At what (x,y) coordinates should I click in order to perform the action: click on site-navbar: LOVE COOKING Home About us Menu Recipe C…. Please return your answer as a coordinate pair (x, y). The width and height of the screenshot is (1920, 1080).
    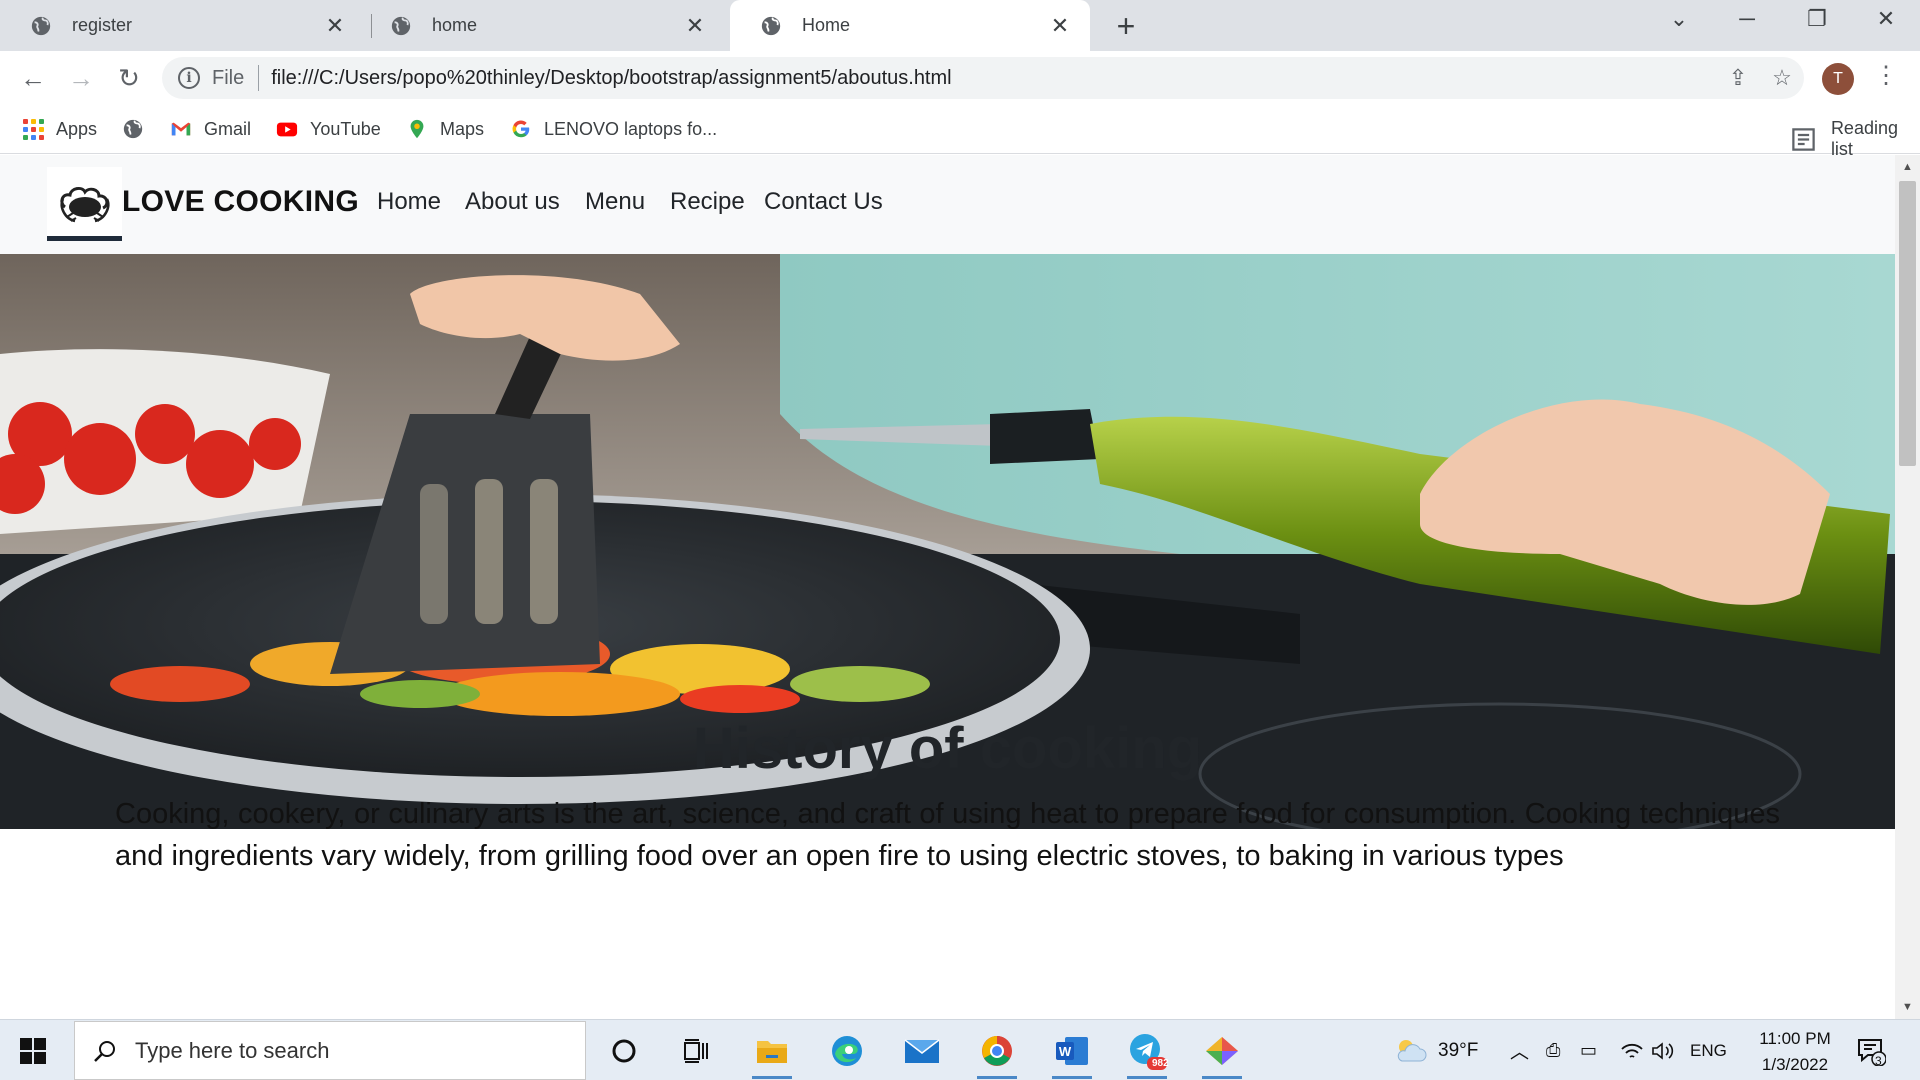
    Looking at the image, I should click on (947, 204).